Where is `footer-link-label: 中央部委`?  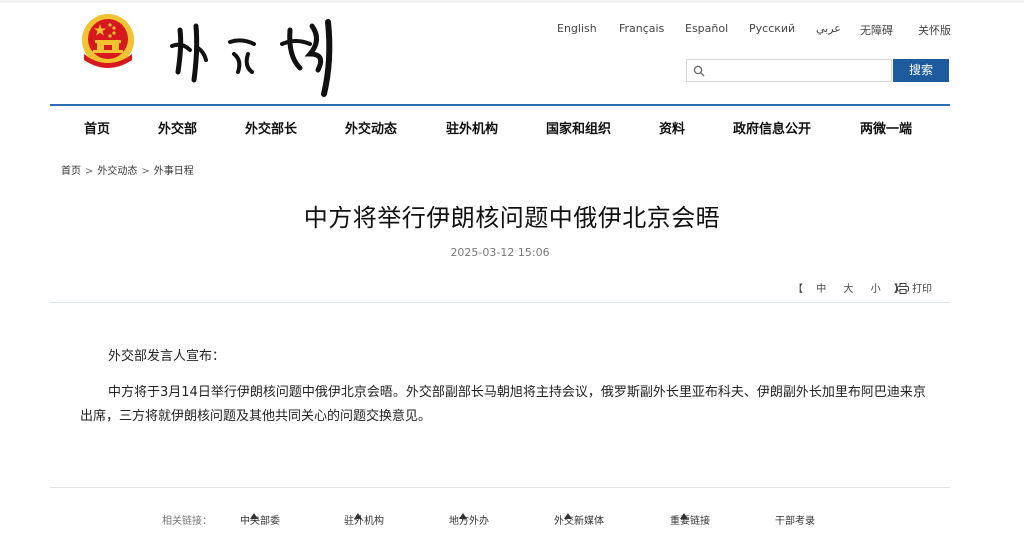
footer-link-label: 中央部委 is located at coordinates (260, 521).